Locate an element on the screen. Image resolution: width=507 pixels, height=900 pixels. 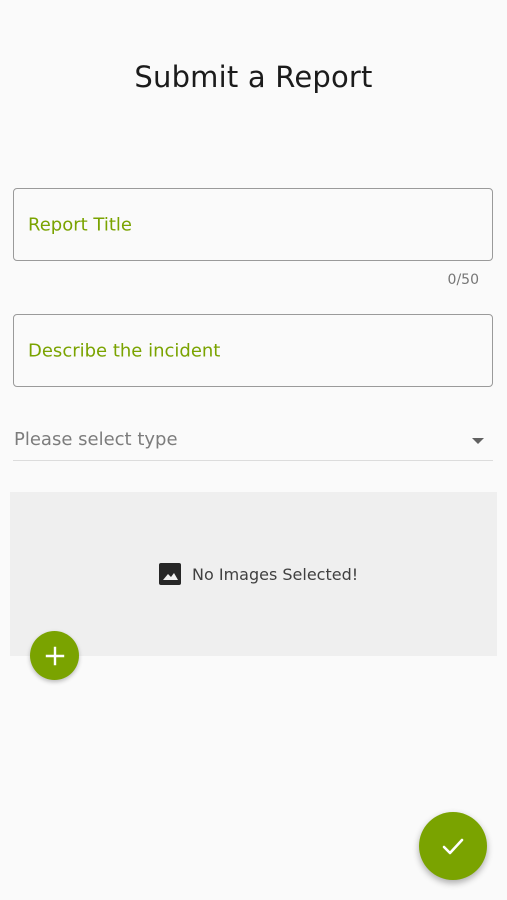
page-title: Submit a Report is located at coordinates (253, 77).